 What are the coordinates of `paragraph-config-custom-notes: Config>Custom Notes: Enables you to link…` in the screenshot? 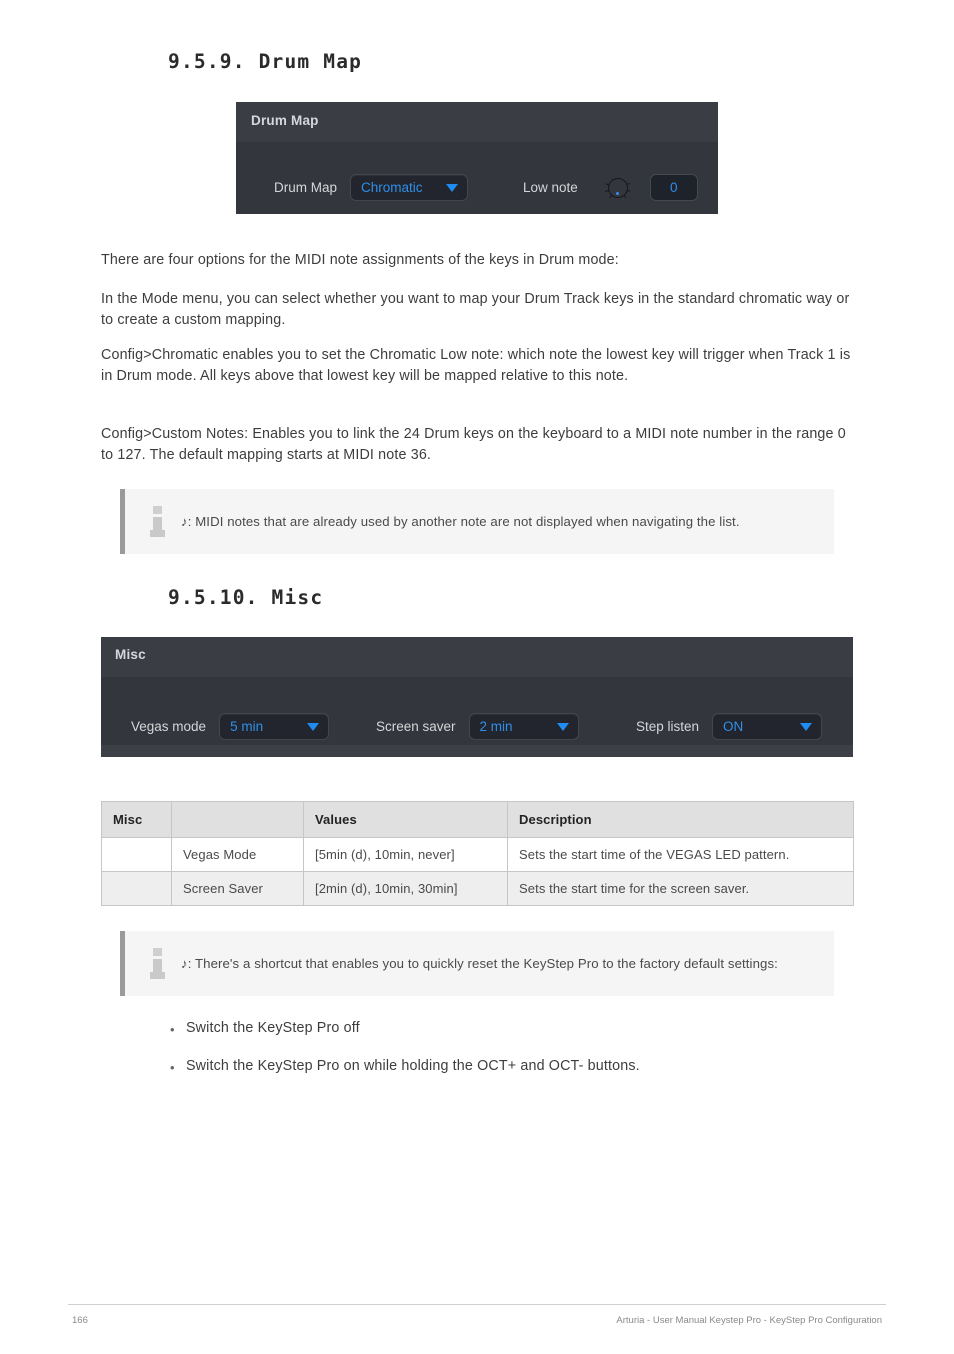 It's located at (473, 444).